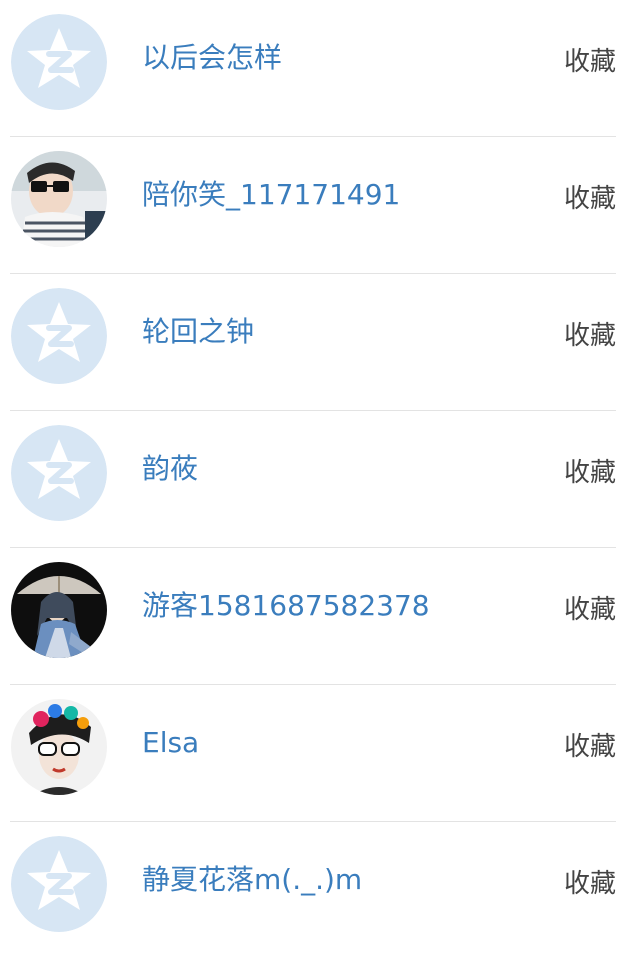 This screenshot has height=959, width=640. What do you see at coordinates (271, 195) in the screenshot?
I see `user-name: 陪你笑_117171491` at bounding box center [271, 195].